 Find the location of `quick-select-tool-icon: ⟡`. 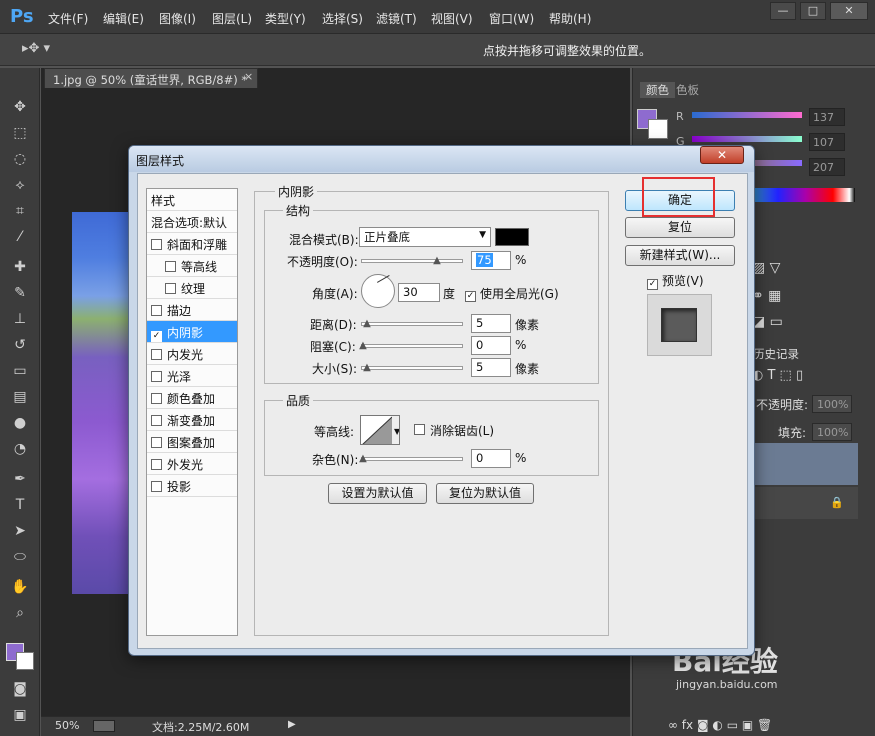

quick-select-tool-icon: ⟡ is located at coordinates (20, 185).